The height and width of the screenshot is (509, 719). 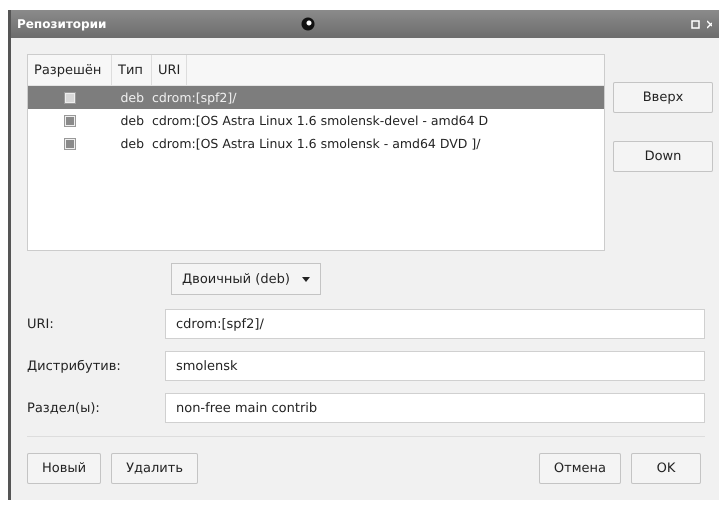 I want to click on input-field: smolensk, so click(x=435, y=366).